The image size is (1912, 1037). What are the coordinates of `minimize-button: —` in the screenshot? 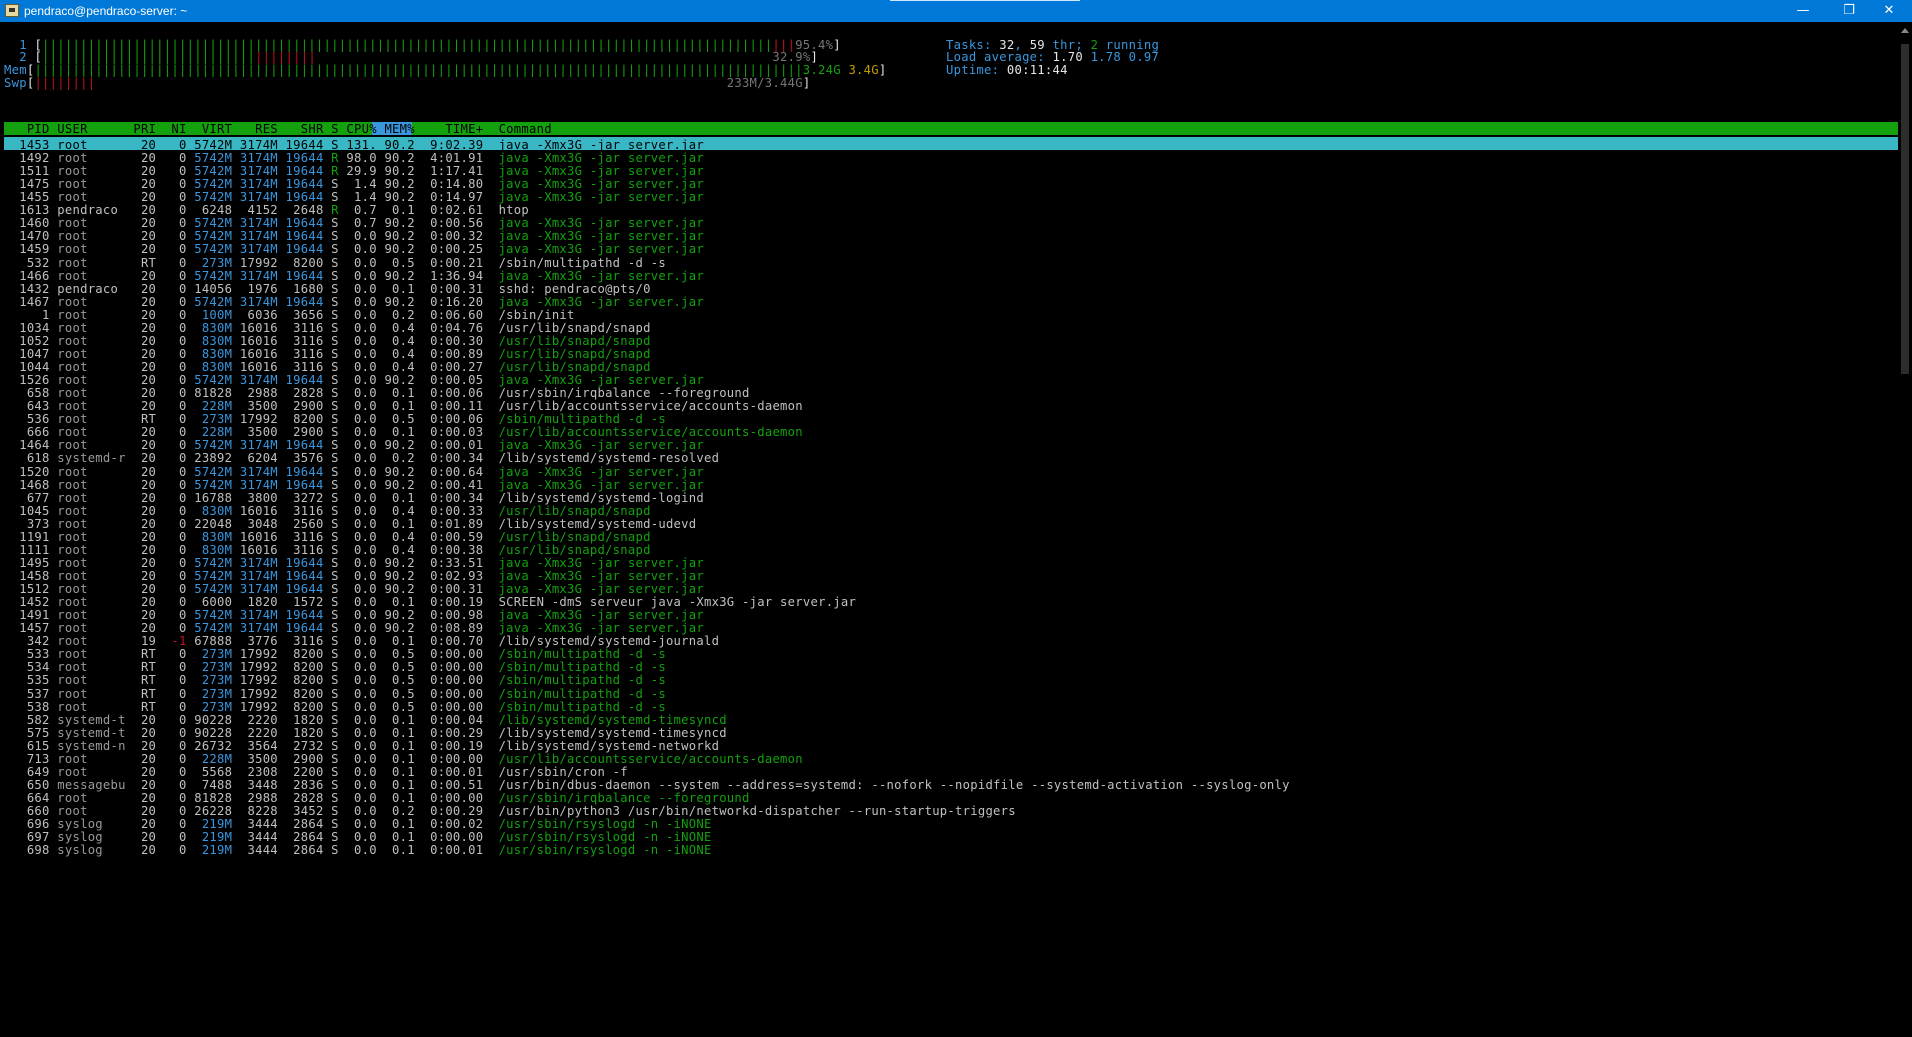 It's located at (1803, 11).